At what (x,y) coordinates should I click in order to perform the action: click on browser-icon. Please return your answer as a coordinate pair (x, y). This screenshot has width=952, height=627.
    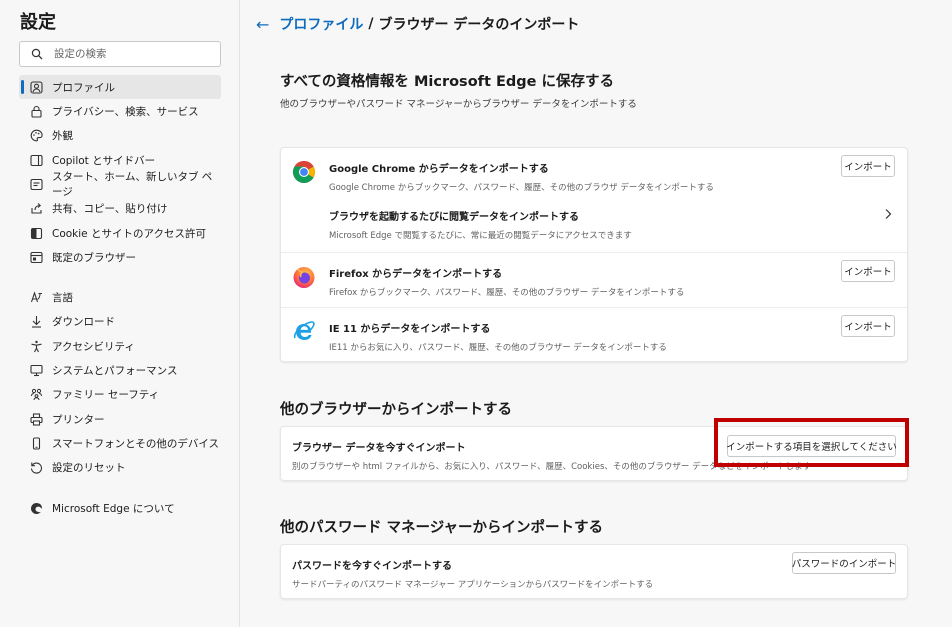
    Looking at the image, I should click on (36, 257).